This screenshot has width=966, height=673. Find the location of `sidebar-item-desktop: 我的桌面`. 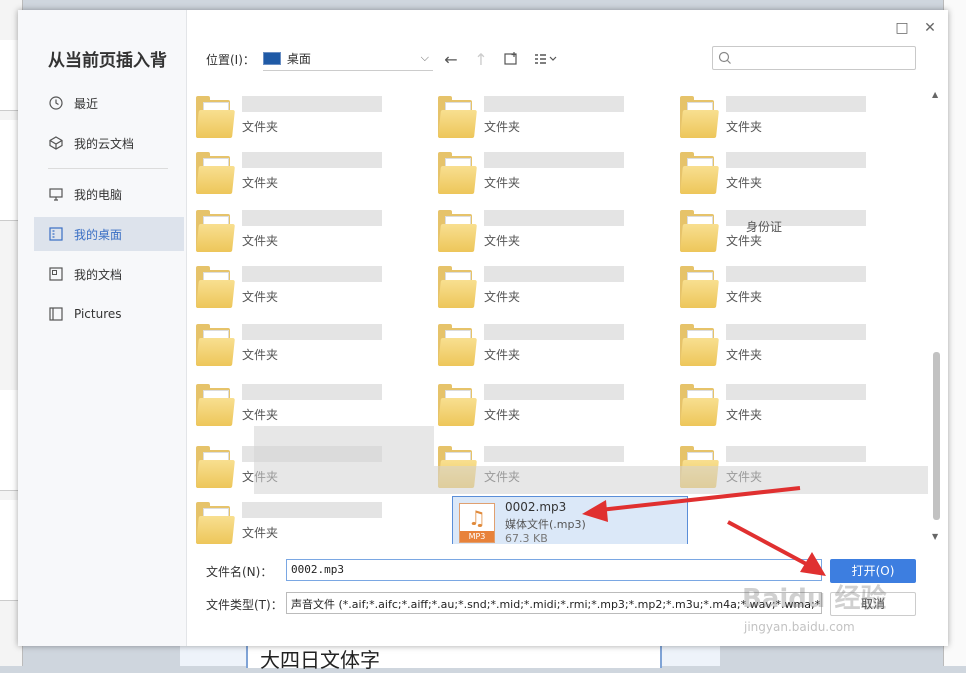

sidebar-item-desktop: 我的桌面 is located at coordinates (109, 234).